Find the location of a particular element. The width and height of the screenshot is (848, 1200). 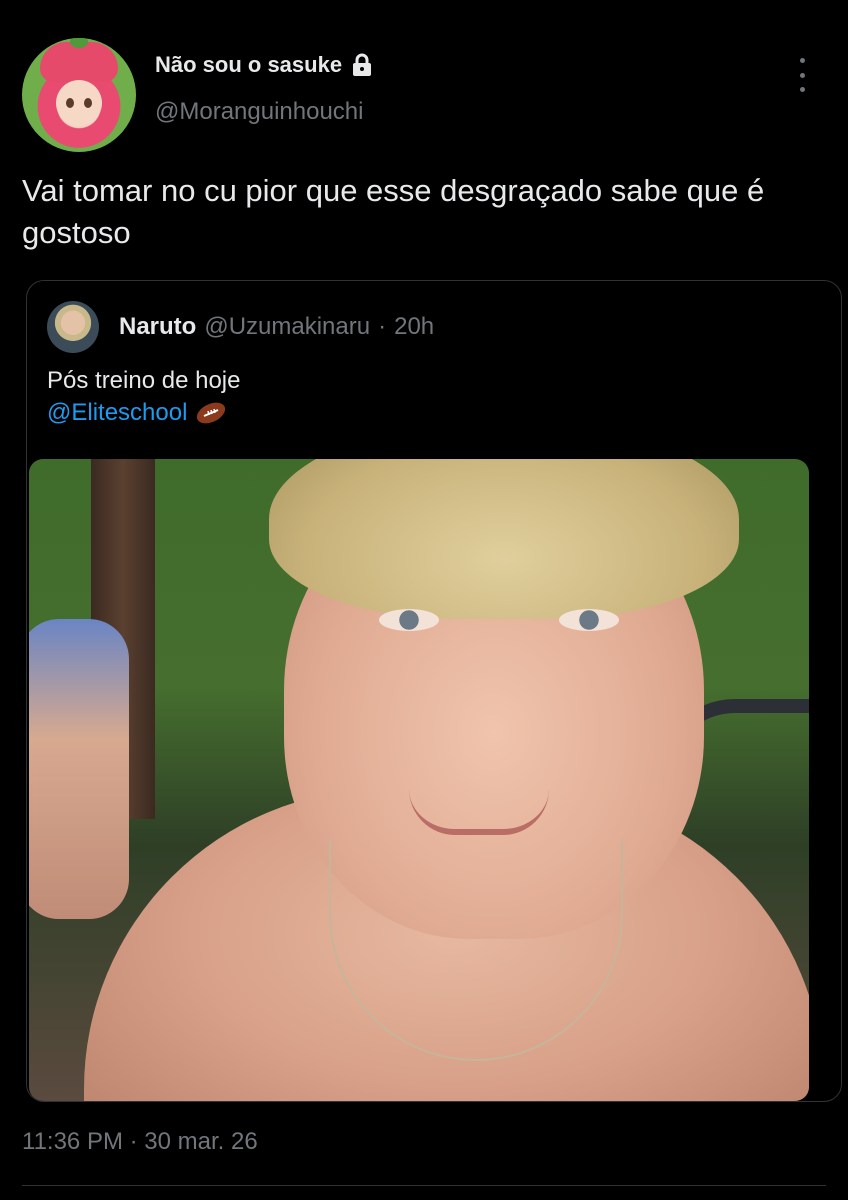

quoted-mention-row: @Eliteschool is located at coordinates (137, 413).